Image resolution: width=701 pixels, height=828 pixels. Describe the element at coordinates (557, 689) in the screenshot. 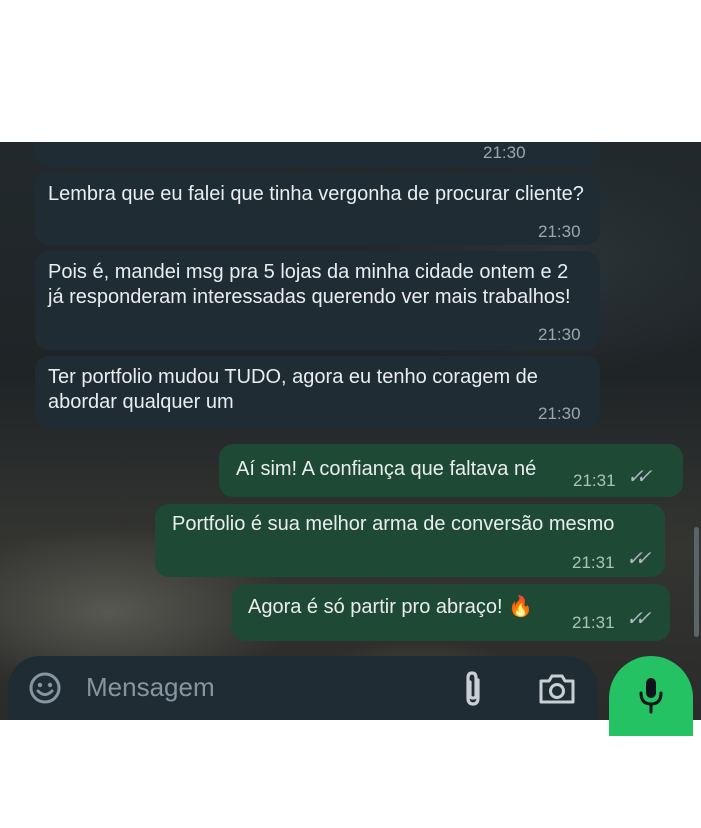

I see `camera-icon` at that location.